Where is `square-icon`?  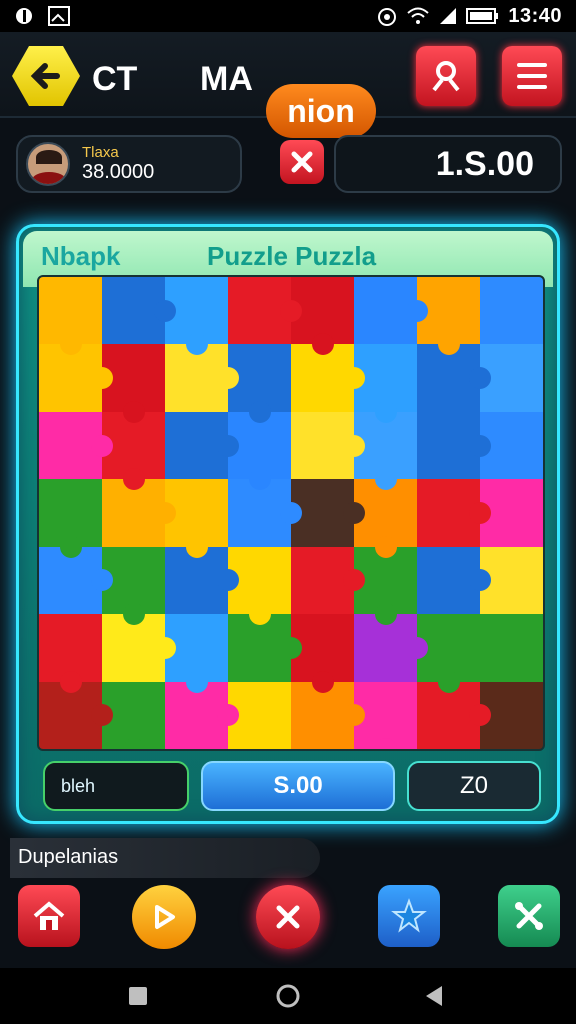
square-icon is located at coordinates (138, 996).